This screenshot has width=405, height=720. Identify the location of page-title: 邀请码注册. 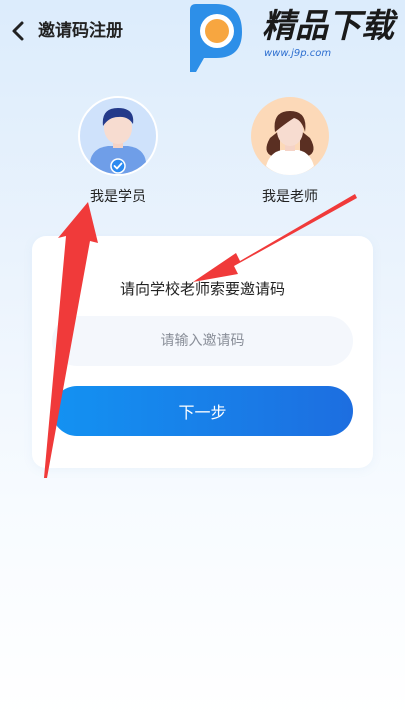
(80, 31).